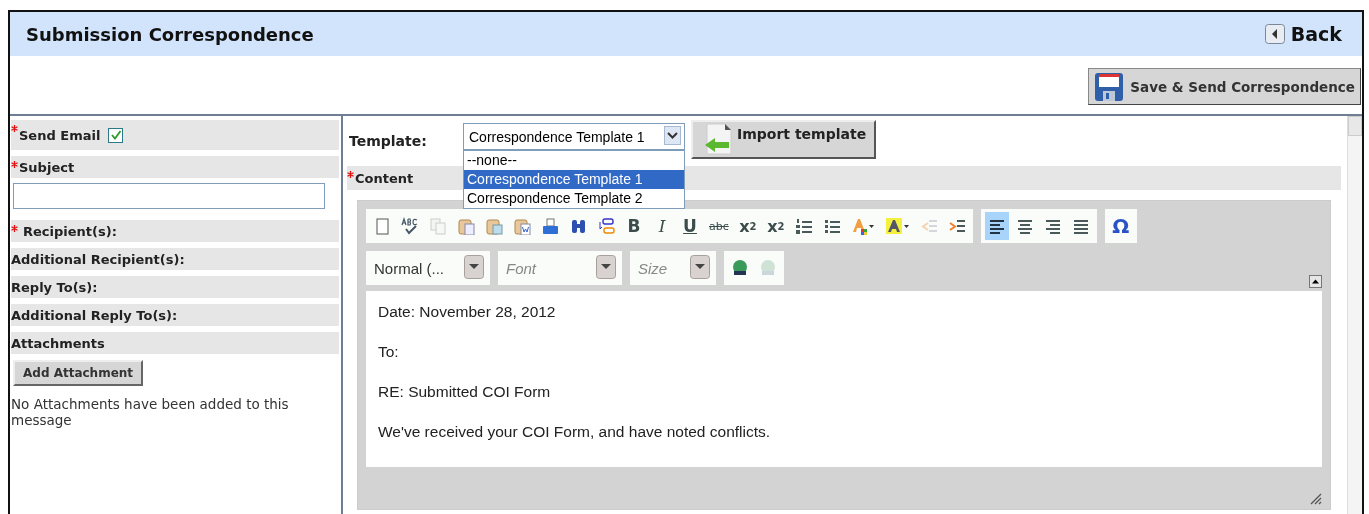 Image resolution: width=1369 pixels, height=514 pixels. I want to click on content-paragraph: We've received your COI Form, and have noted conflicts., so click(575, 432).